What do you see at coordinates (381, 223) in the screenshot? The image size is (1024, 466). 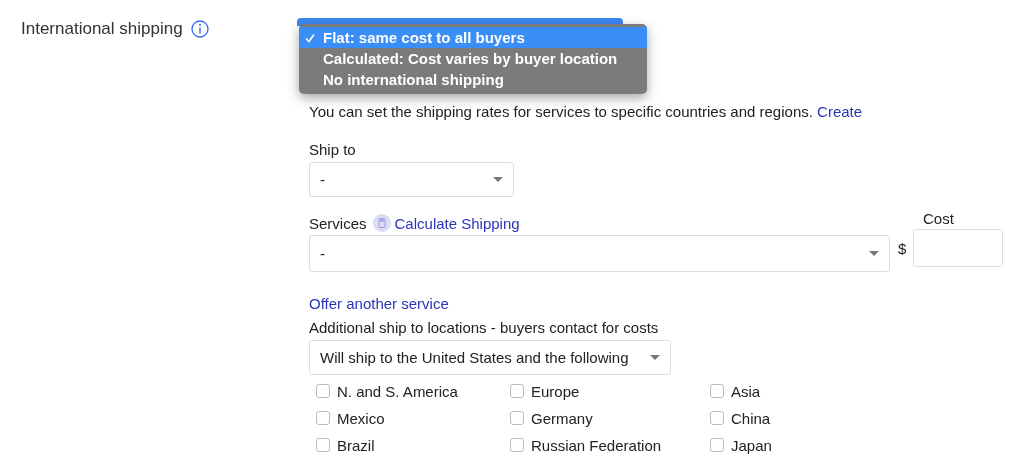 I see `calculator-icon` at bounding box center [381, 223].